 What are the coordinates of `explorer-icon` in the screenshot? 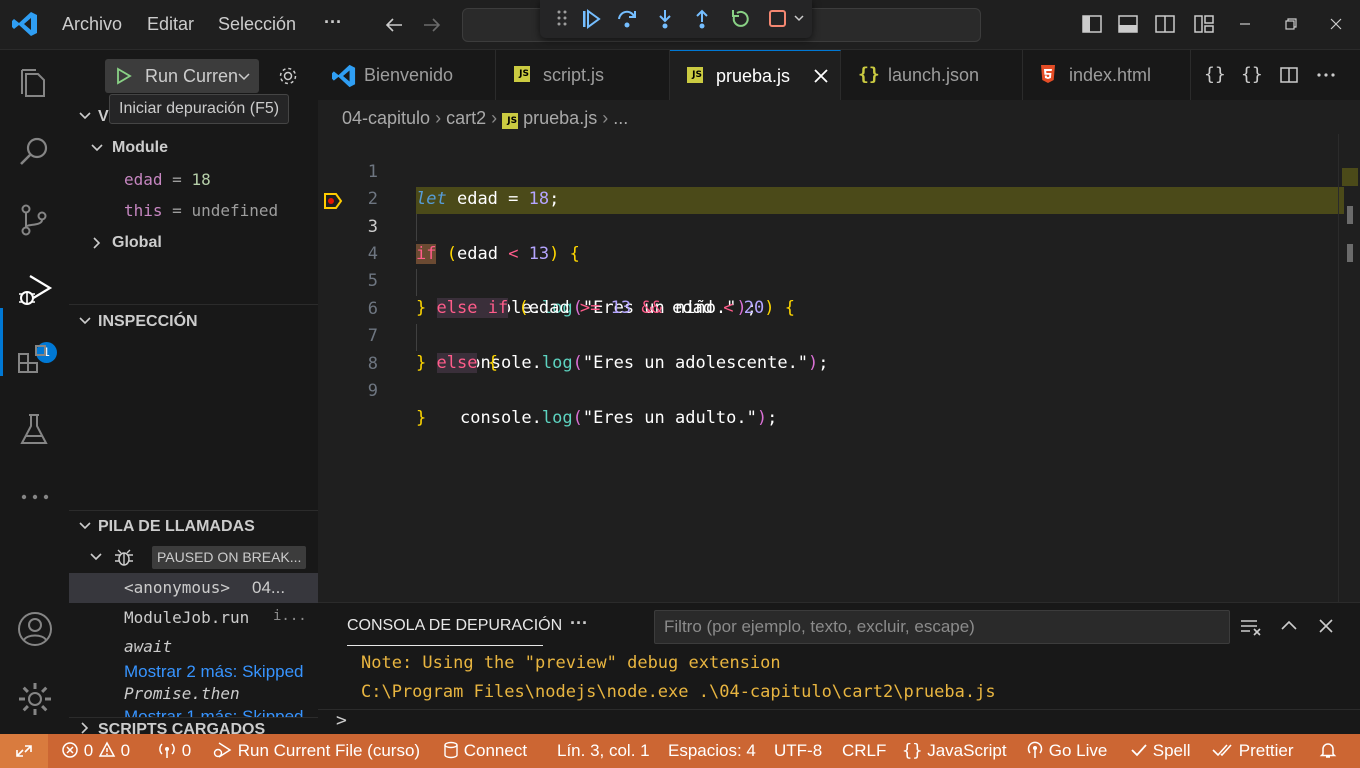 It's located at (34, 84).